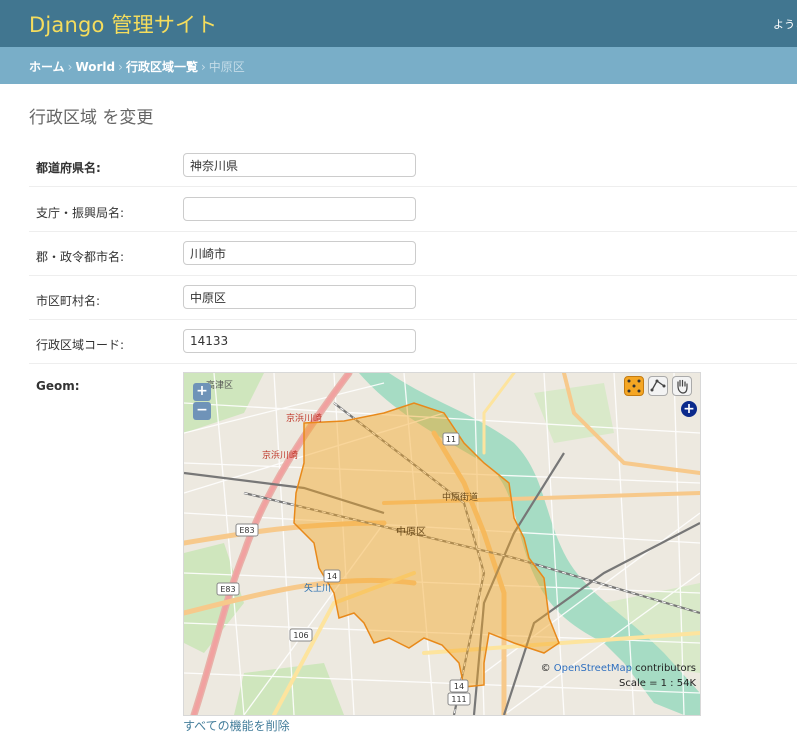 Image resolution: width=797 pixels, height=739 pixels. I want to click on form-row-subprefecture: 支庁・振興局名:, so click(413, 209).